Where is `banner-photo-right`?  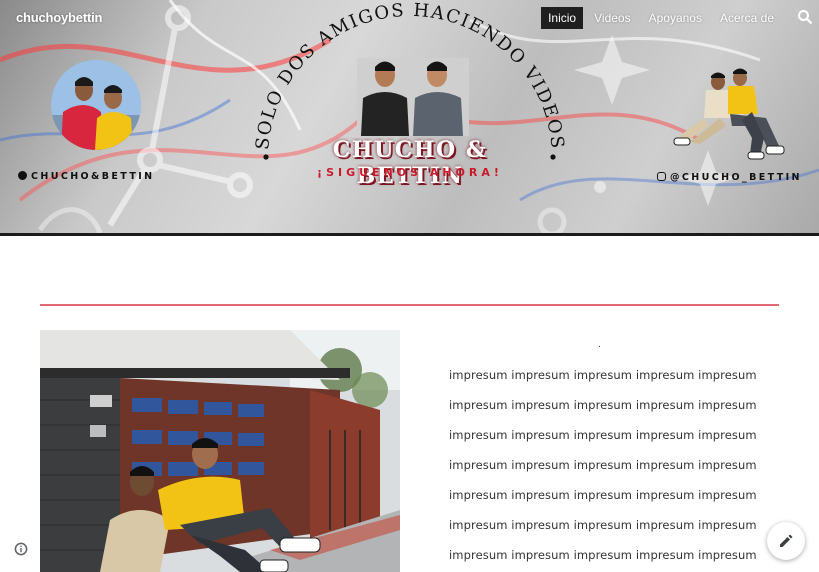
banner-photo-right is located at coordinates (734, 114).